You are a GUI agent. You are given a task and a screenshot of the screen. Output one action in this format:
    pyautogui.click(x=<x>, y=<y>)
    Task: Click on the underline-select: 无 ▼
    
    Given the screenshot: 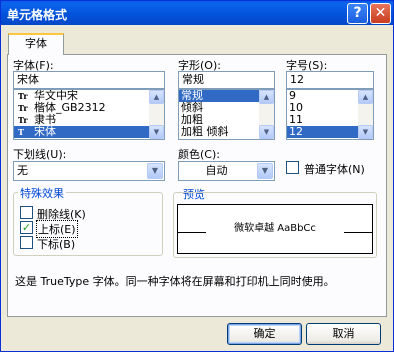 What is the action you would take?
    pyautogui.click(x=89, y=171)
    